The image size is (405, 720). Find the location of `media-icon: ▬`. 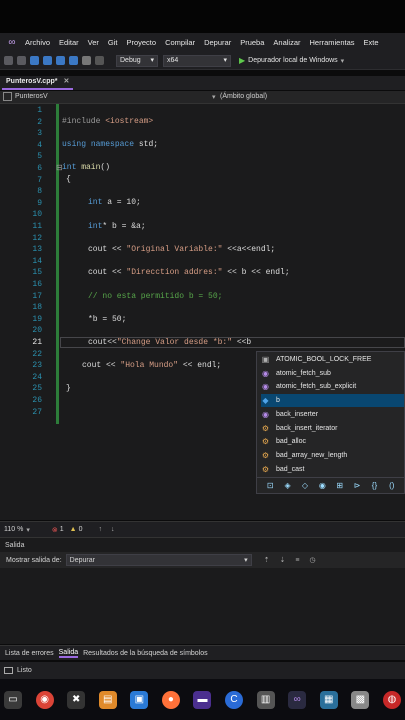

media-icon: ▬ is located at coordinates (202, 699).